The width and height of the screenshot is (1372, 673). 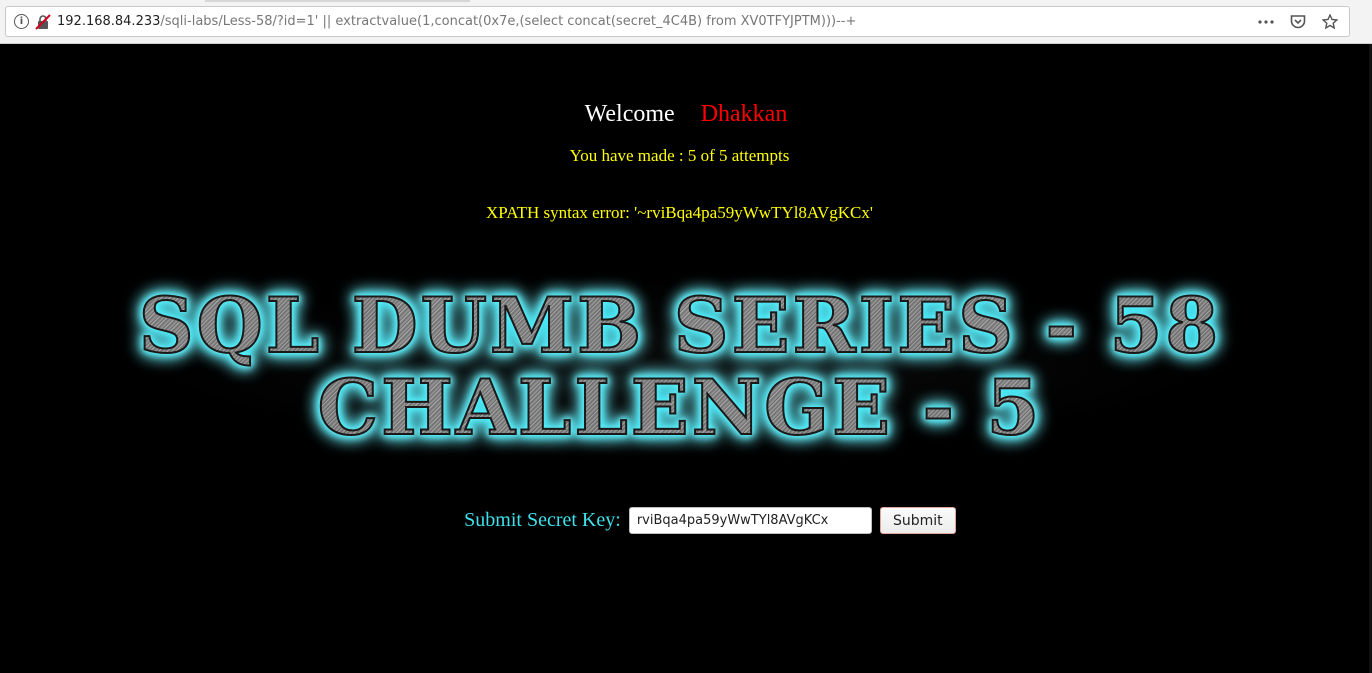 I want to click on url-host: 192.168.84.233, so click(x=109, y=21).